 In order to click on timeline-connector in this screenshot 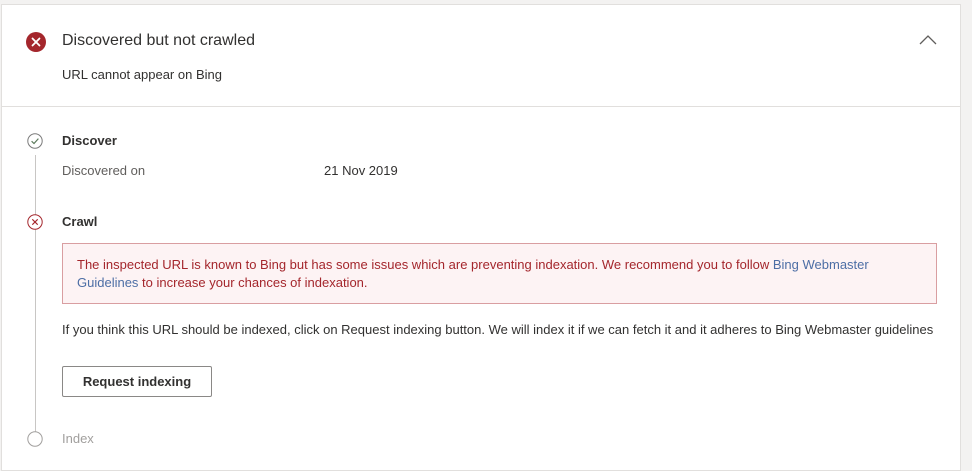, I will do `click(35, 295)`.